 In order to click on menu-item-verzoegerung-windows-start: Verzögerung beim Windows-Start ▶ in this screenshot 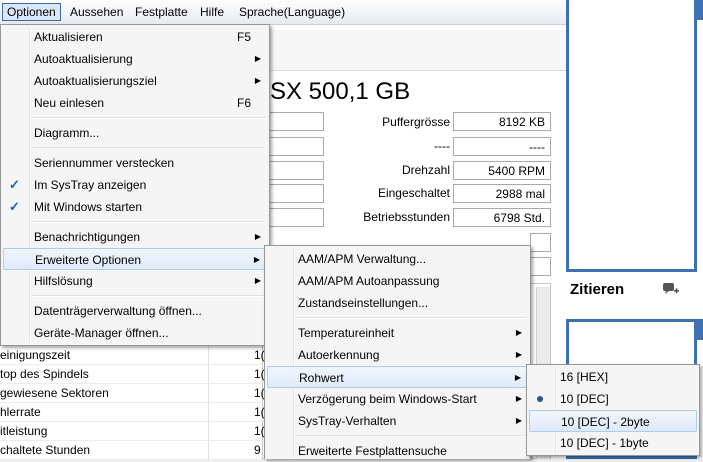, I will do `click(397, 399)`.